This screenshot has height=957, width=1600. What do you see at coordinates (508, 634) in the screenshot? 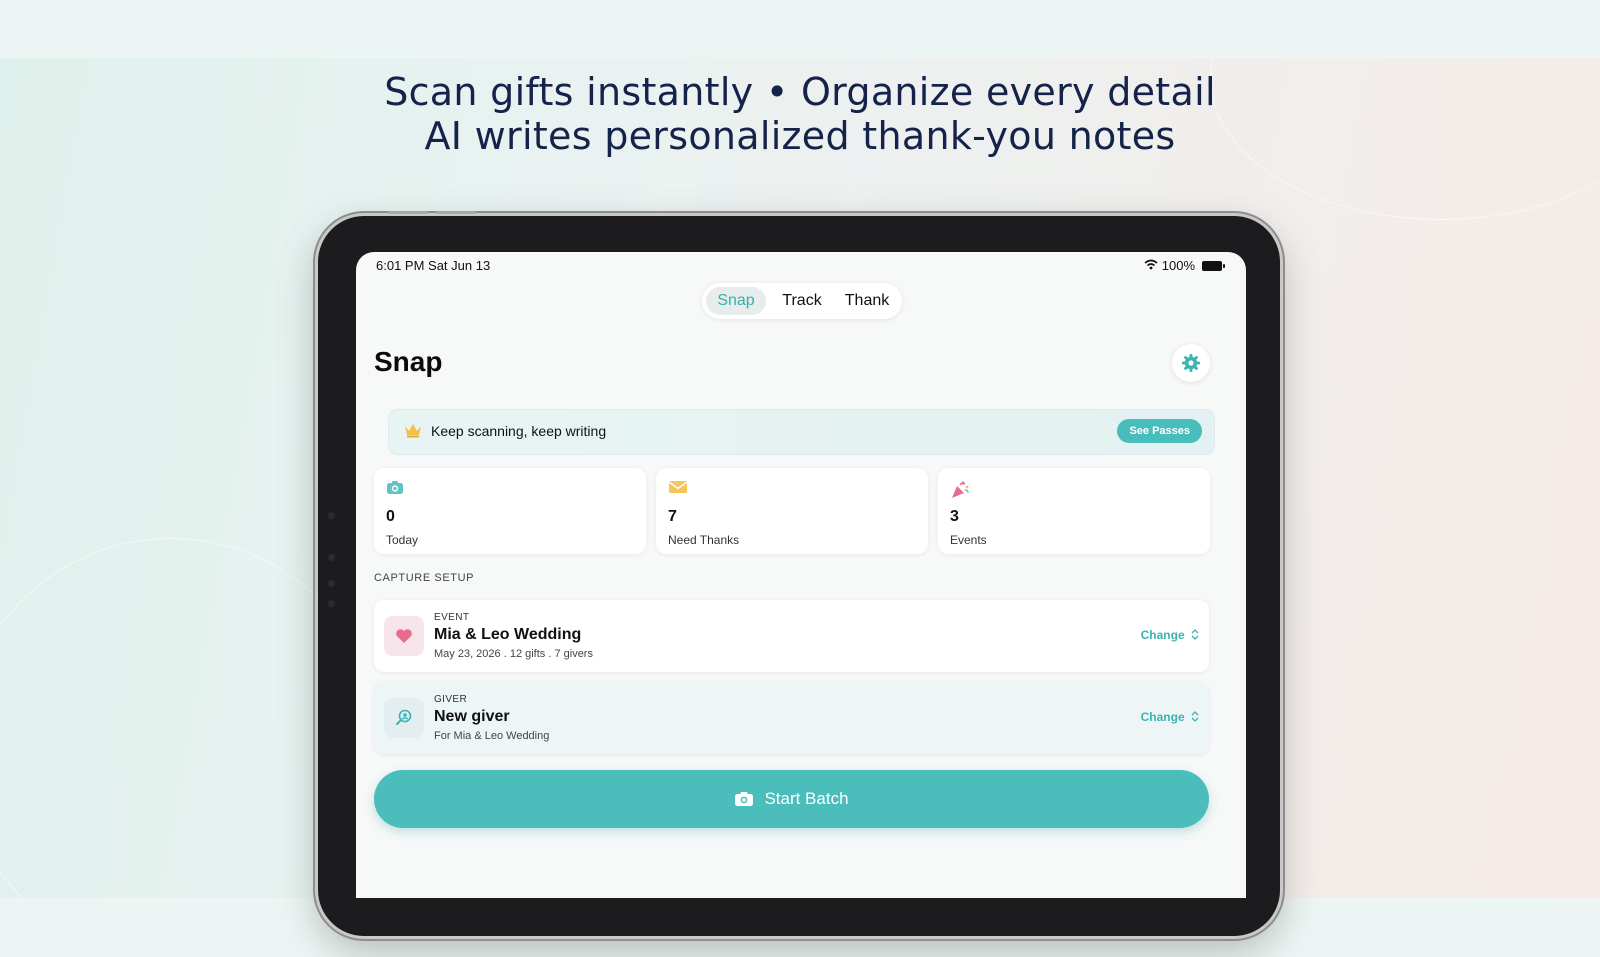
I see `event-title: Mia & Leo Wedding` at bounding box center [508, 634].